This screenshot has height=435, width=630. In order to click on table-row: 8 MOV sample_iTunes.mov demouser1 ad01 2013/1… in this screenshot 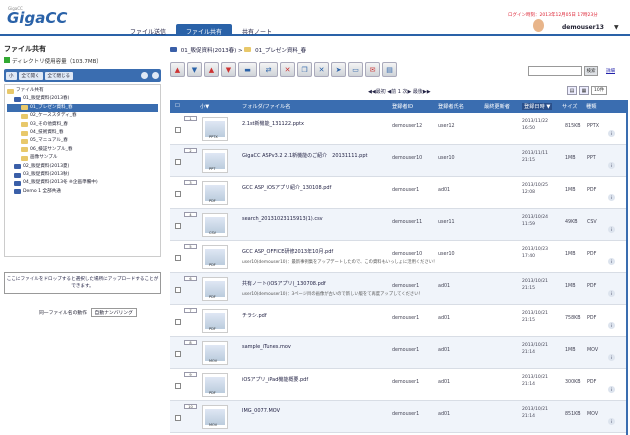, I will do `click(399, 353)`.